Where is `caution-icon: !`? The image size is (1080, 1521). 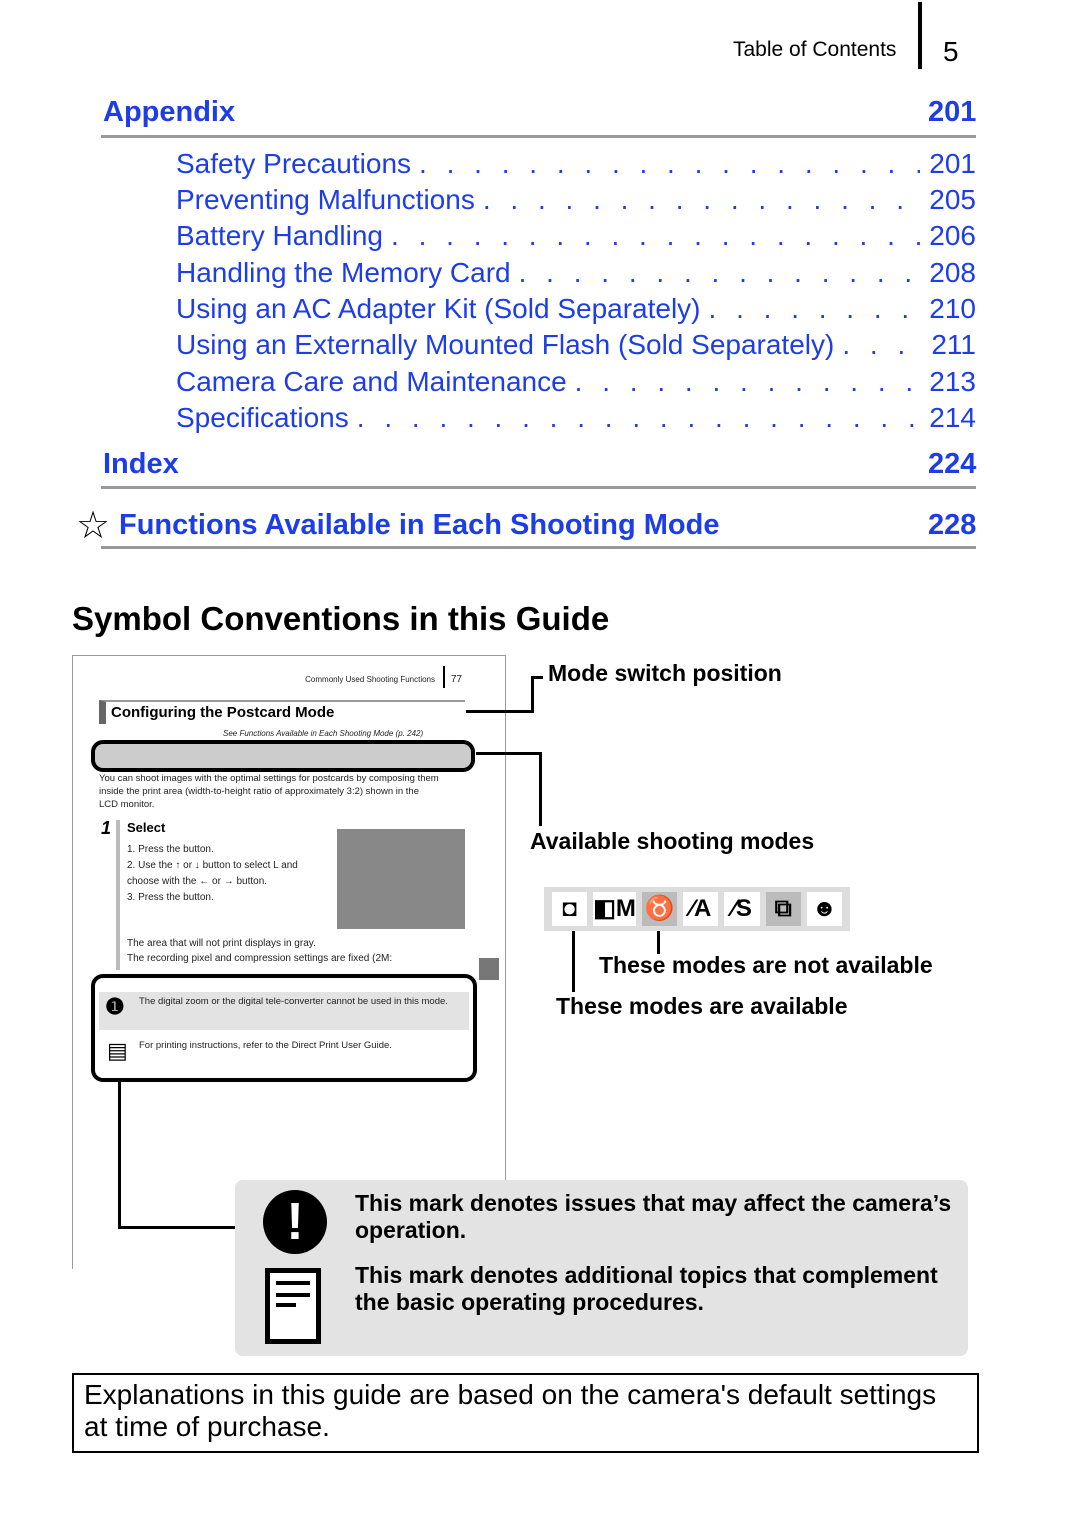
caution-icon: ! is located at coordinates (295, 1222).